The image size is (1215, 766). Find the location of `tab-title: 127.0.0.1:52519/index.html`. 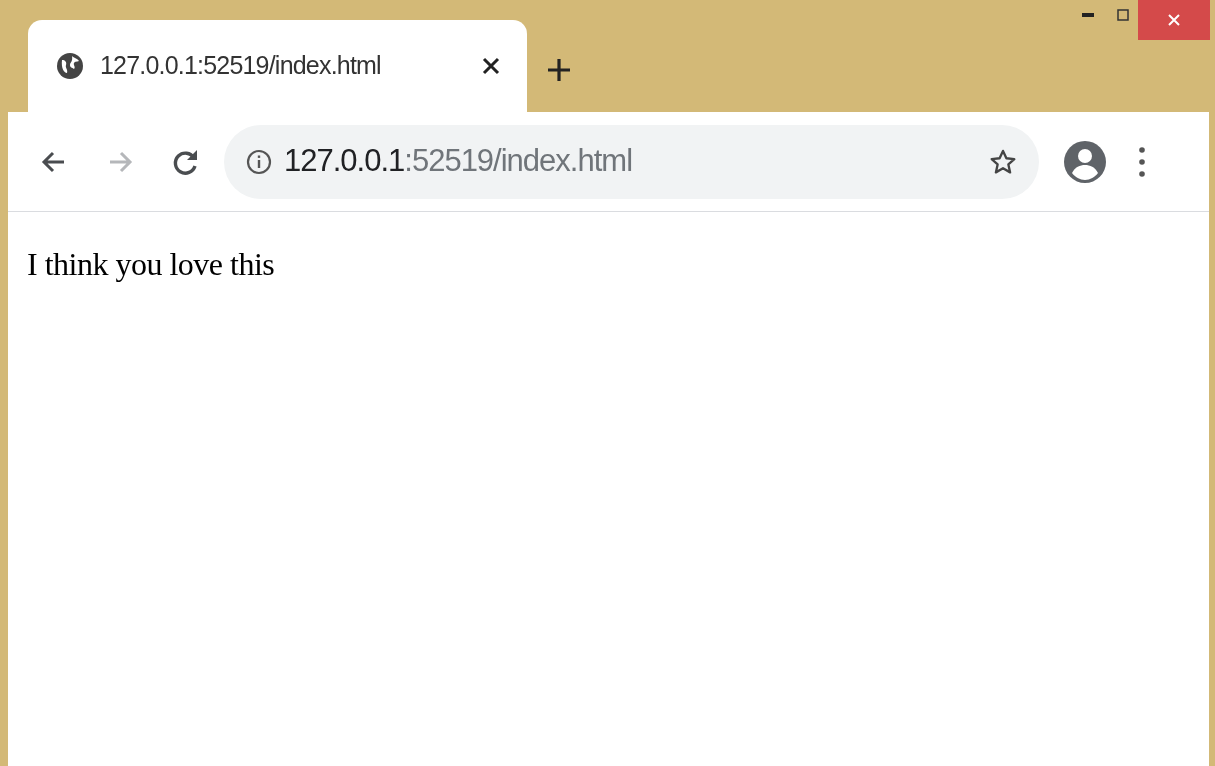

tab-title: 127.0.0.1:52519/index.html is located at coordinates (240, 66).